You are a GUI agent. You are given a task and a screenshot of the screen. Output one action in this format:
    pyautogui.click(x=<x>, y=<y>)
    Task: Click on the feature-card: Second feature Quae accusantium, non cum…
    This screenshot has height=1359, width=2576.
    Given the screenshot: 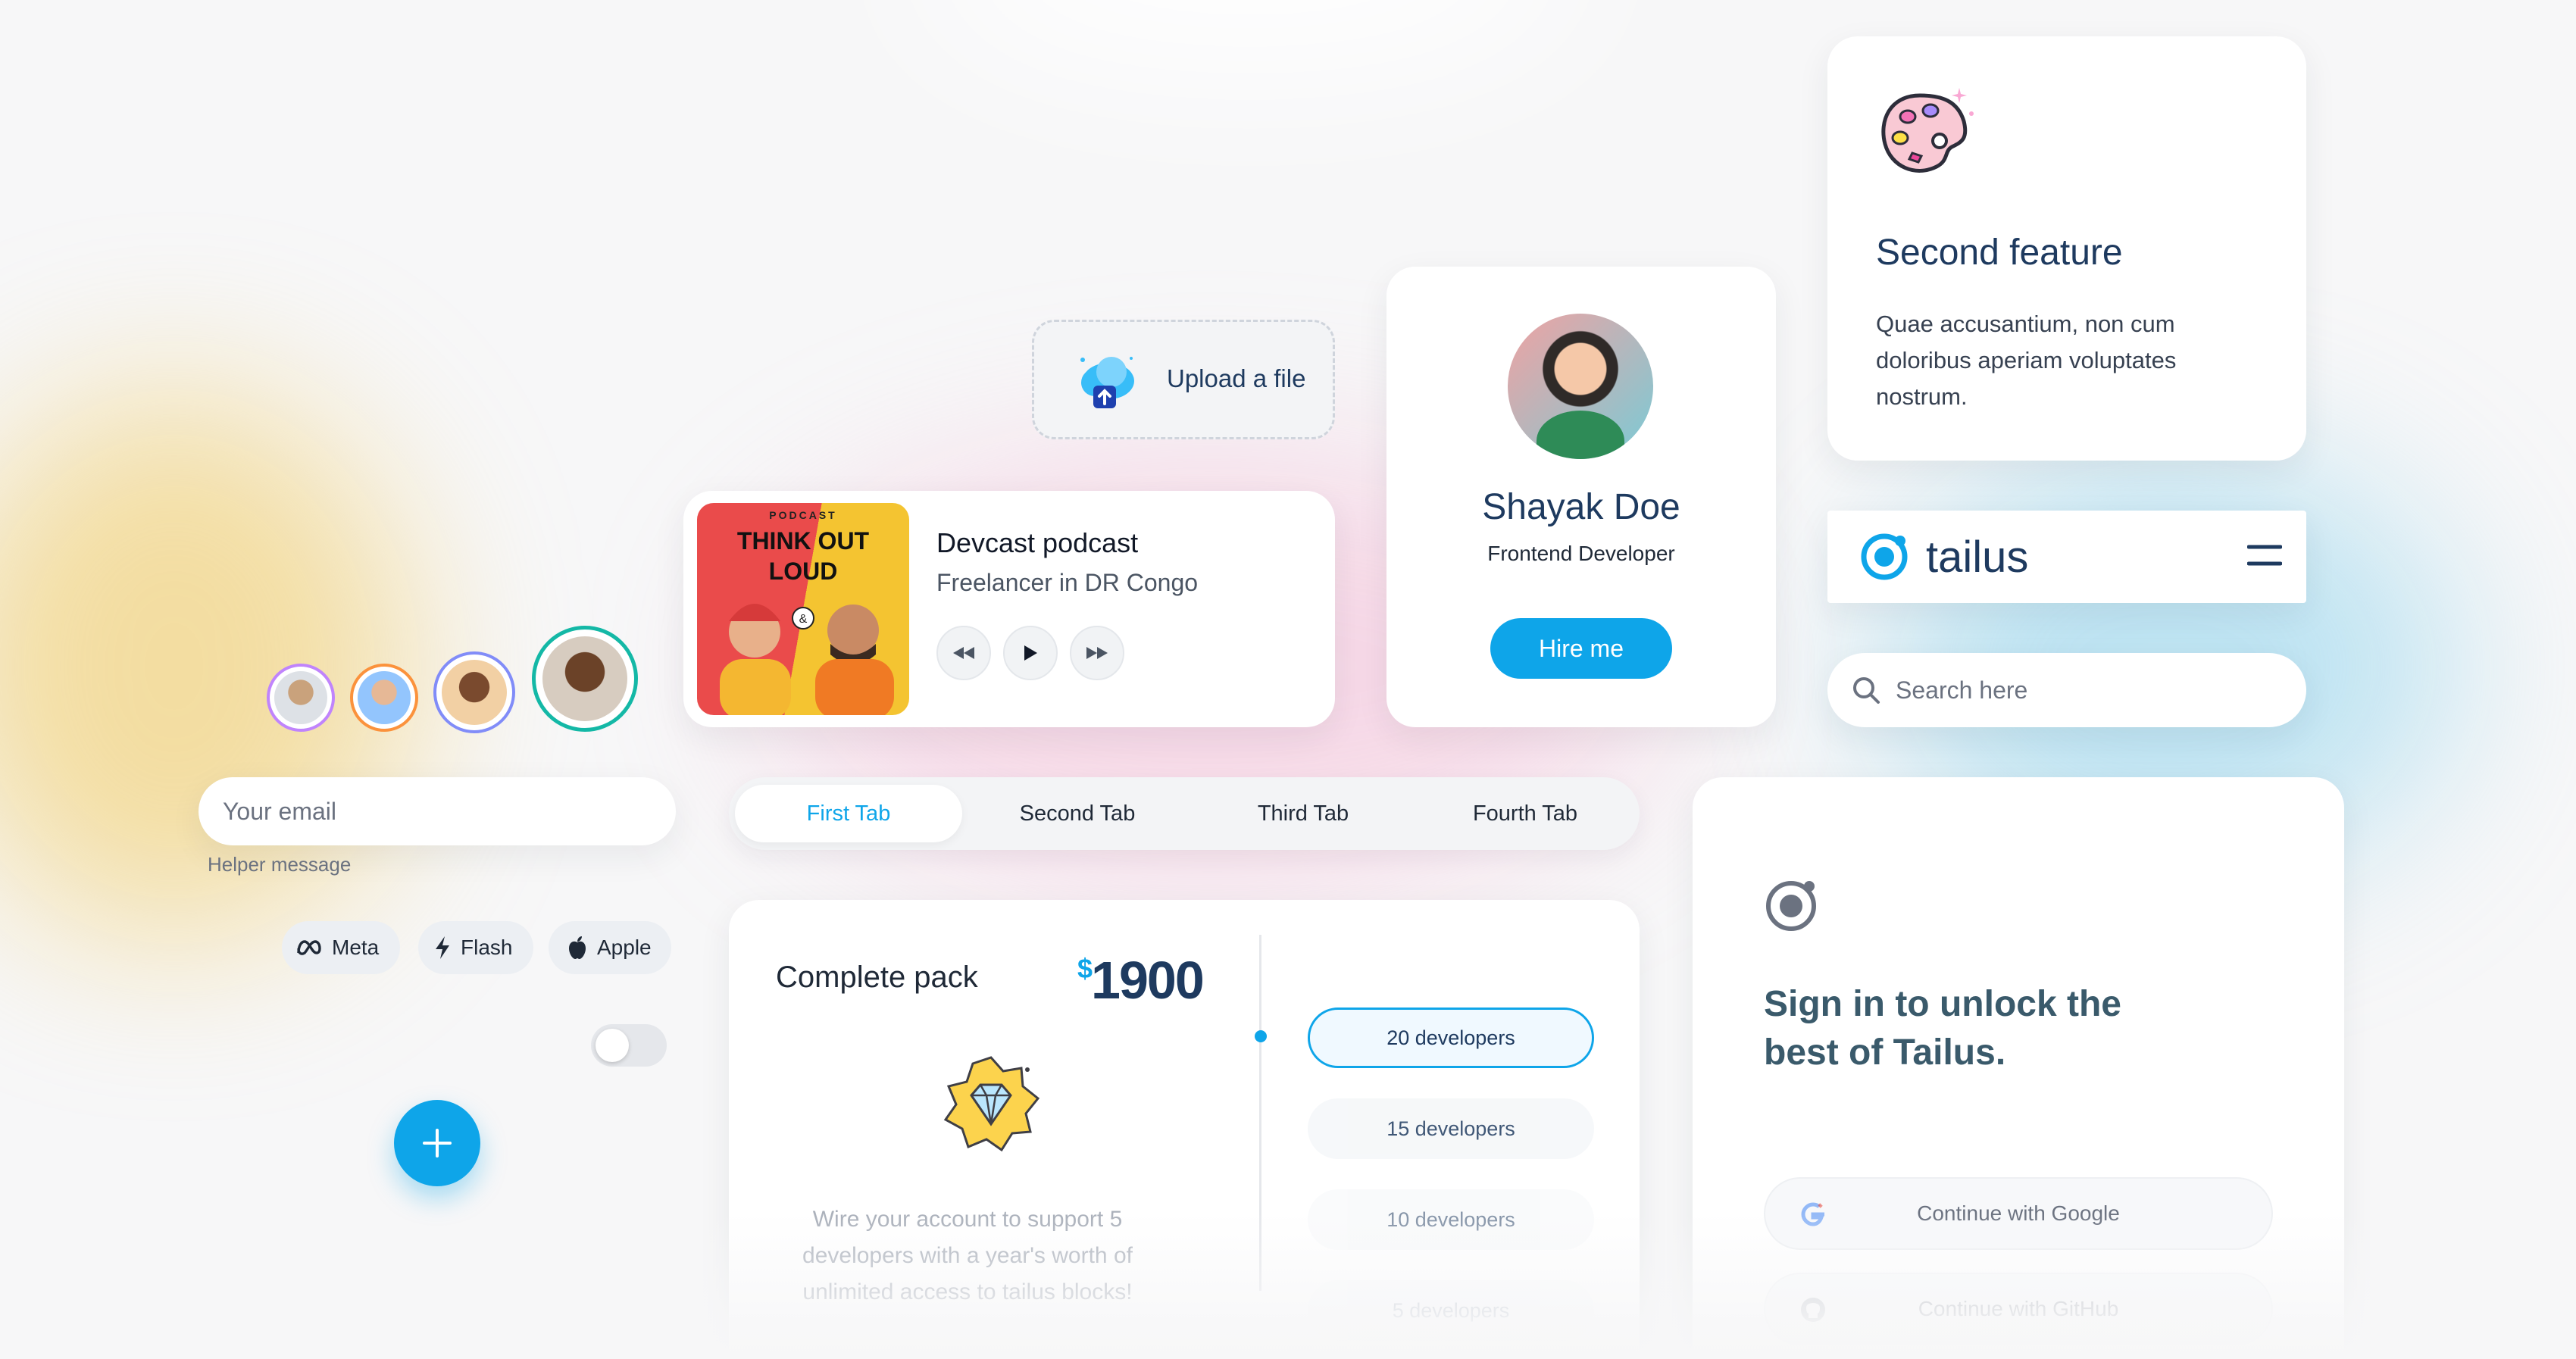 What is the action you would take?
    pyautogui.click(x=2066, y=249)
    